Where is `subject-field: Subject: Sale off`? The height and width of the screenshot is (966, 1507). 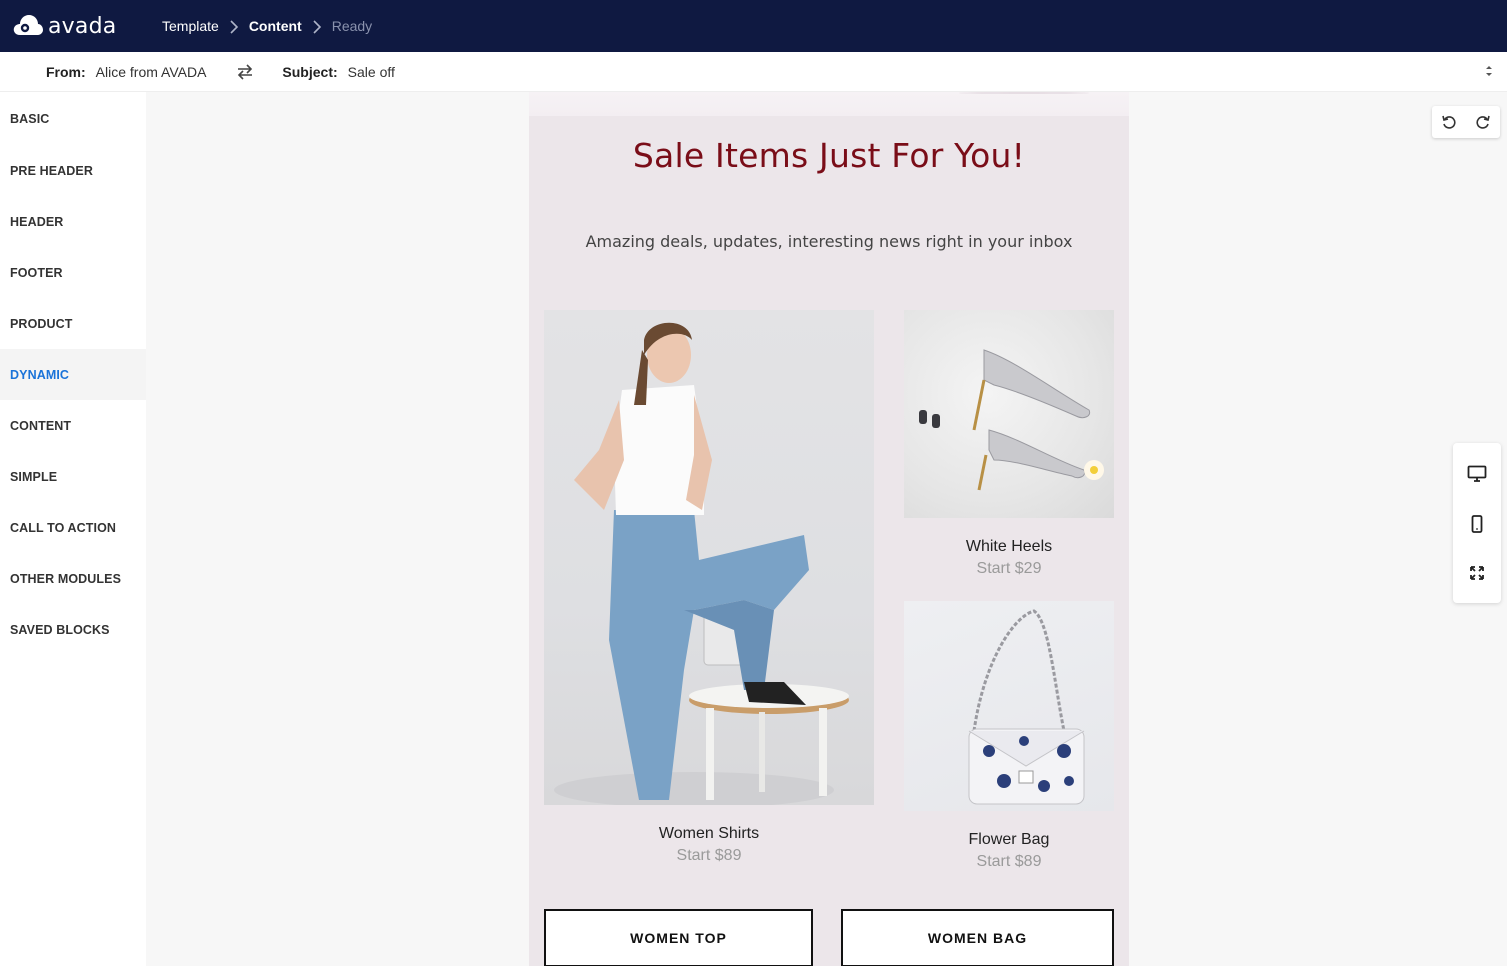
subject-field: Subject: Sale off is located at coordinates (338, 72).